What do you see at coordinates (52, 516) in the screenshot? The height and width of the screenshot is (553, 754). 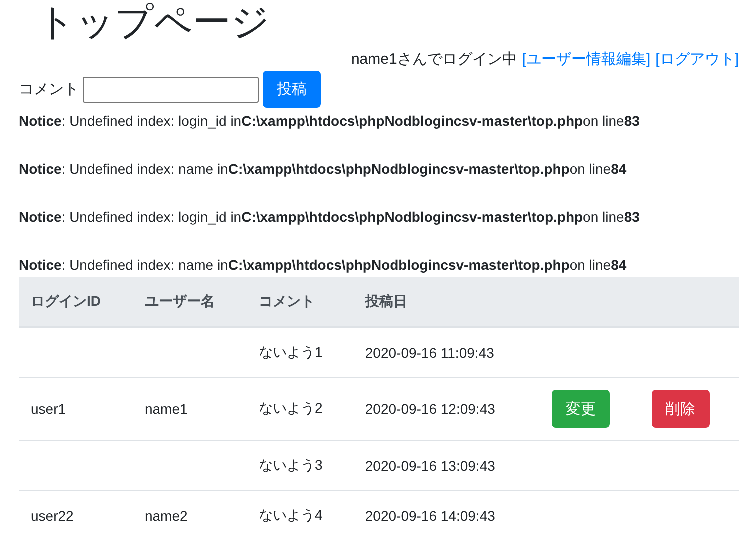 I see `table-cell: user22` at bounding box center [52, 516].